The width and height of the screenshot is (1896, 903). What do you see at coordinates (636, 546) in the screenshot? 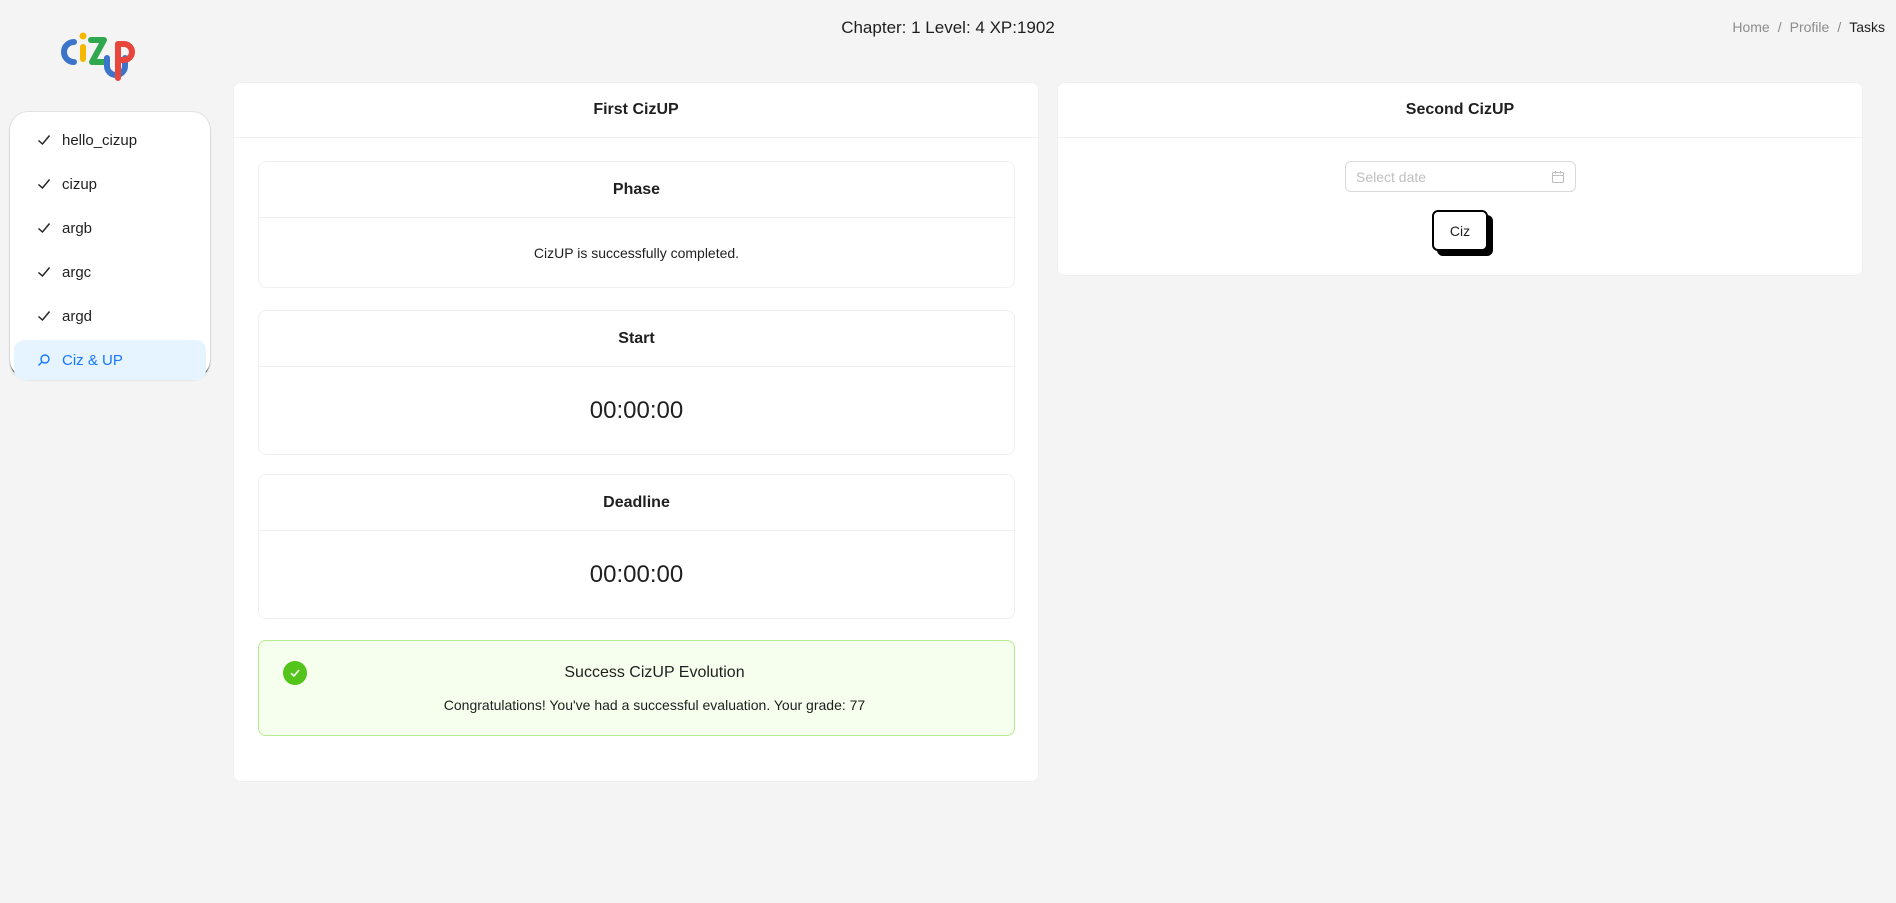
I see `deadline-card: Deadline 00:00:00` at bounding box center [636, 546].